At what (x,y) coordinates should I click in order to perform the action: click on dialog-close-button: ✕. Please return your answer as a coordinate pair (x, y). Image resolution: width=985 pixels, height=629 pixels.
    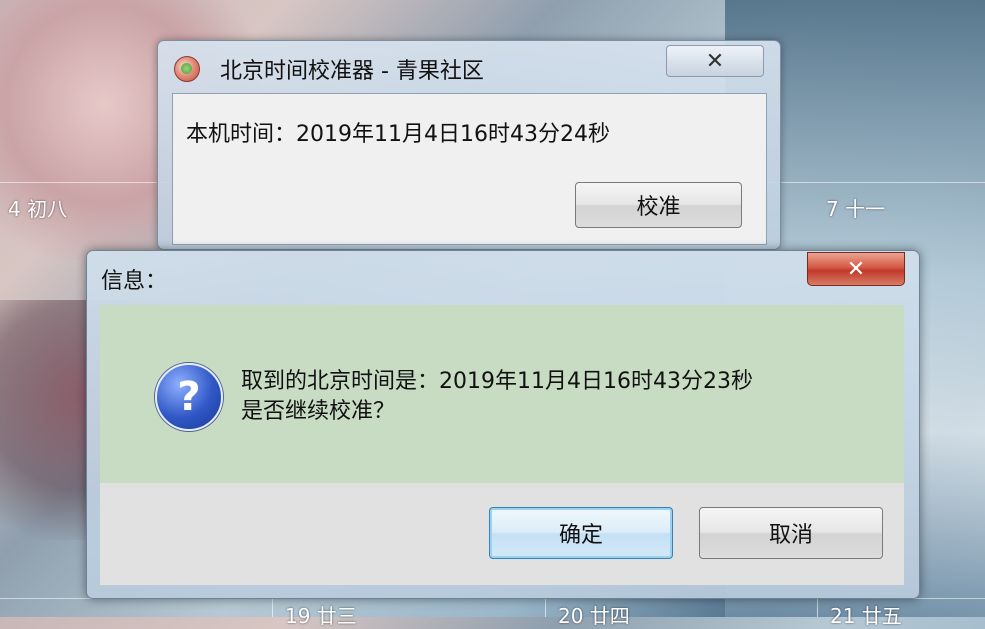
    Looking at the image, I should click on (856, 269).